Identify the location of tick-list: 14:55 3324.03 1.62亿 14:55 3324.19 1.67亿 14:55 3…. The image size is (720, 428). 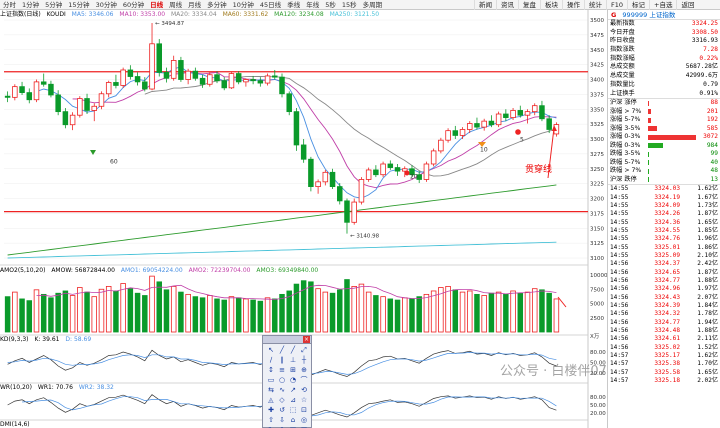
(664, 284).